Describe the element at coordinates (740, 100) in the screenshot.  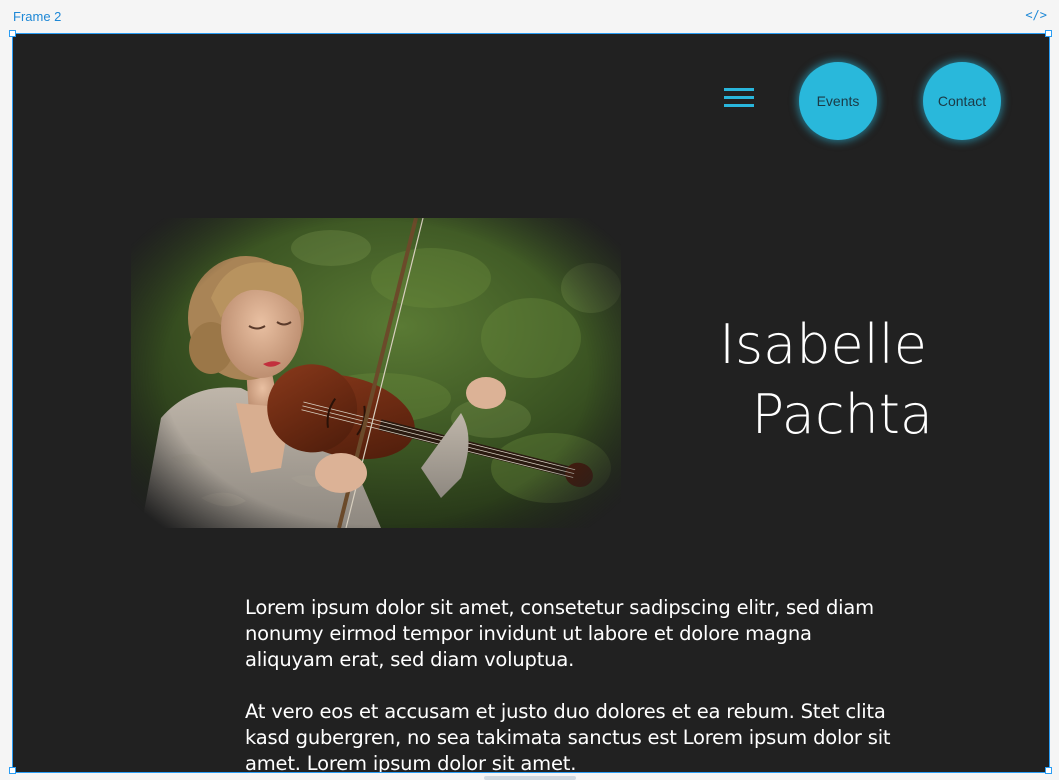
I see `hamburger-menu-icon` at that location.